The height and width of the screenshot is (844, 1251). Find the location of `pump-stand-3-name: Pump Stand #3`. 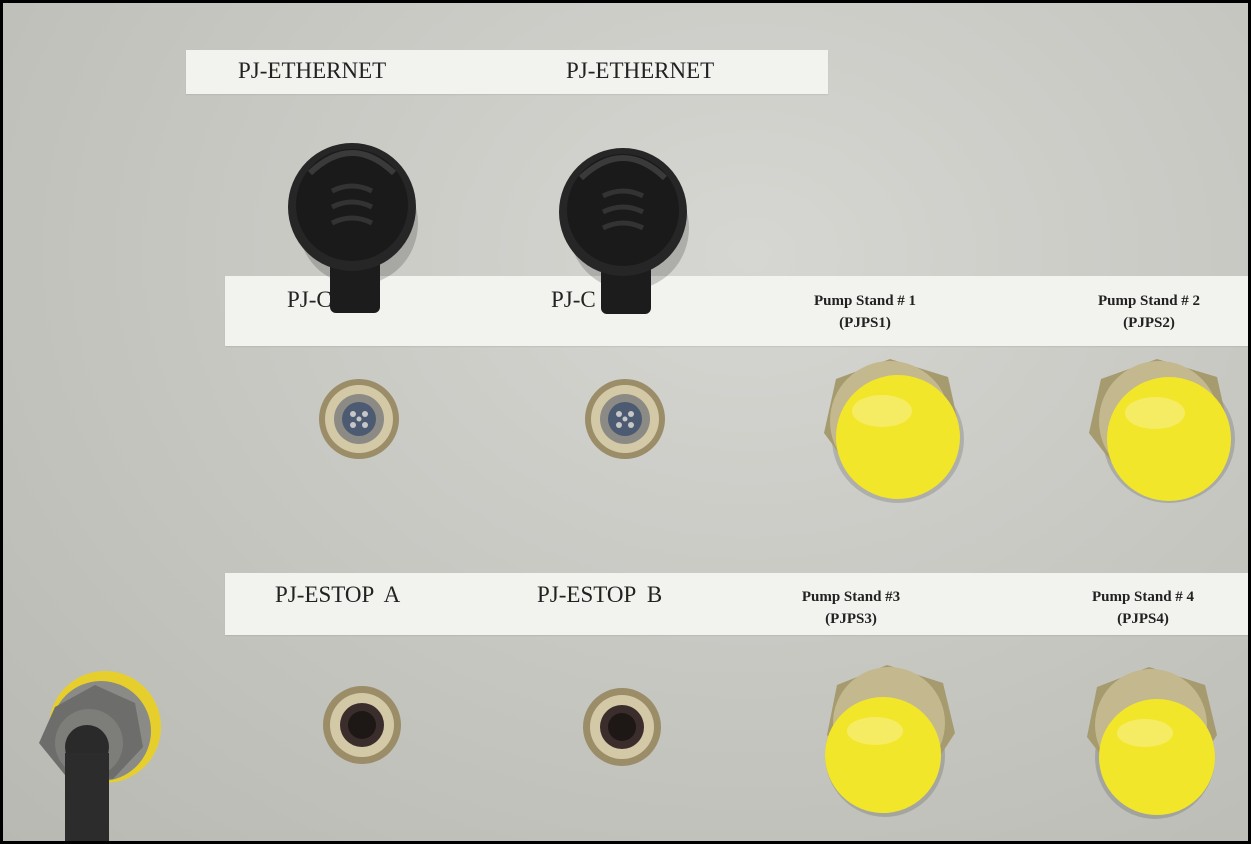

pump-stand-3-name: Pump Stand #3 is located at coordinates (851, 597).